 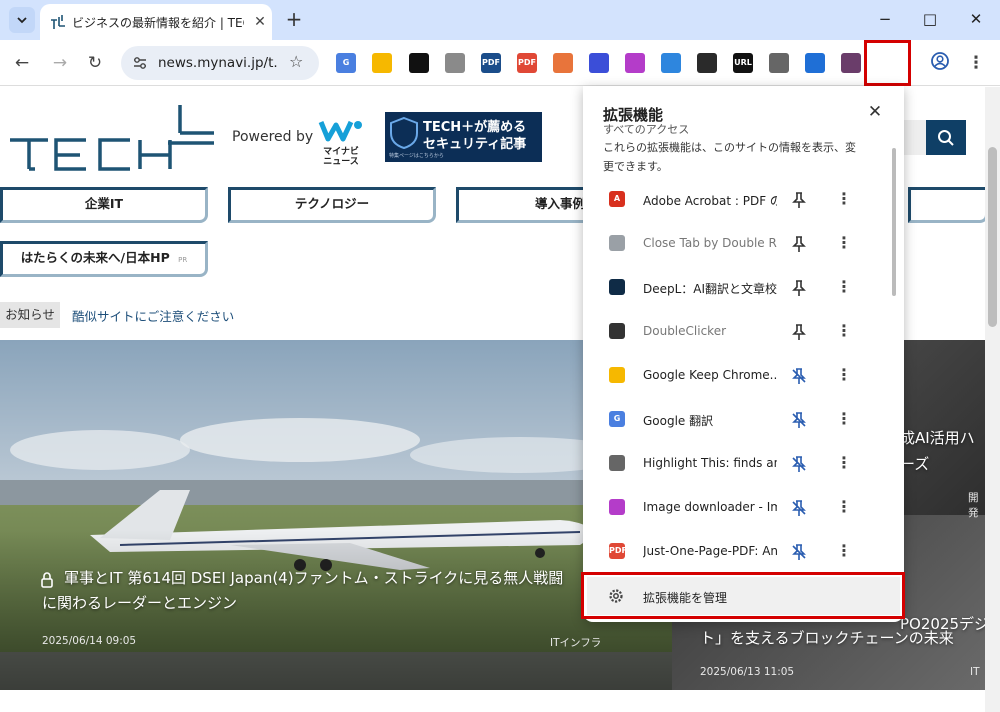 What do you see at coordinates (183, 260) in the screenshot?
I see `pr-badge: PR` at bounding box center [183, 260].